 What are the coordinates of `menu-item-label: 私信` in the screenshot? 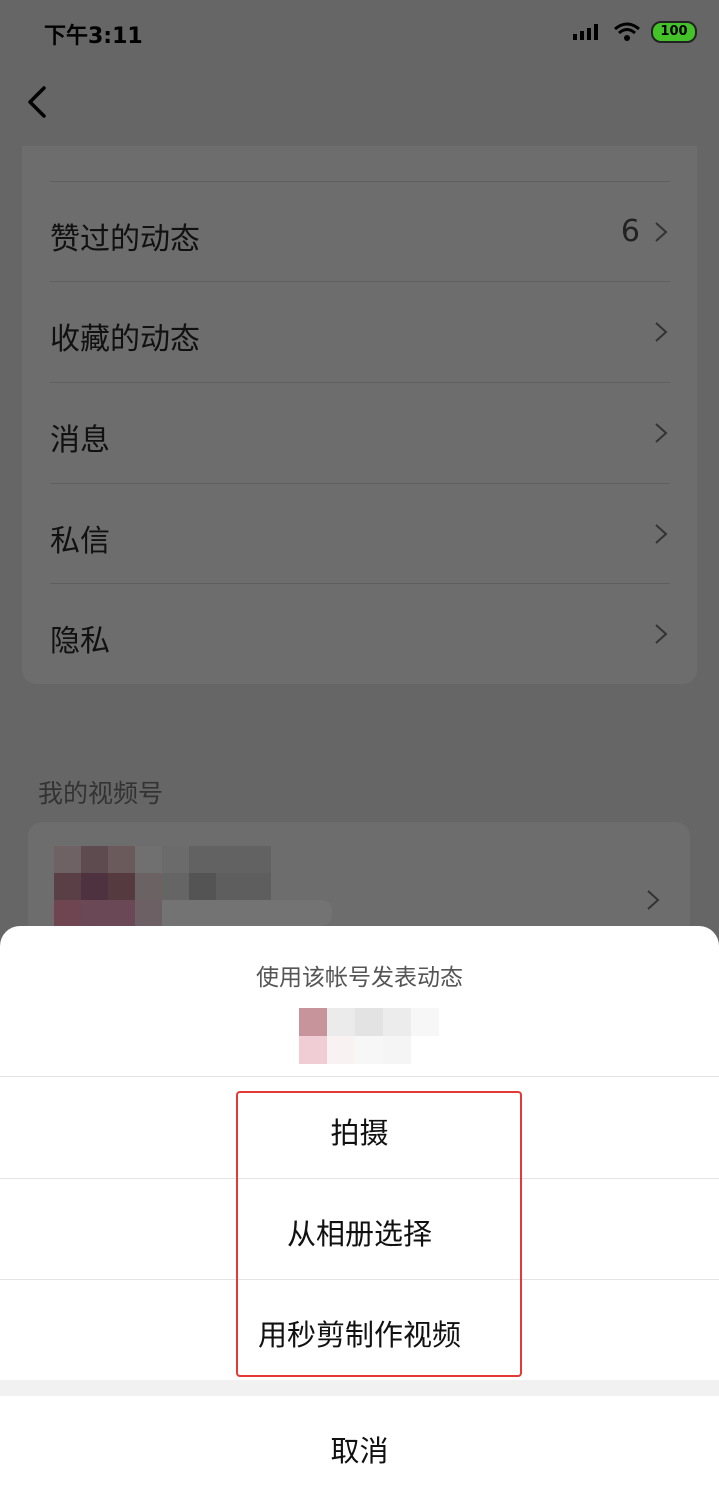 It's located at (80, 541).